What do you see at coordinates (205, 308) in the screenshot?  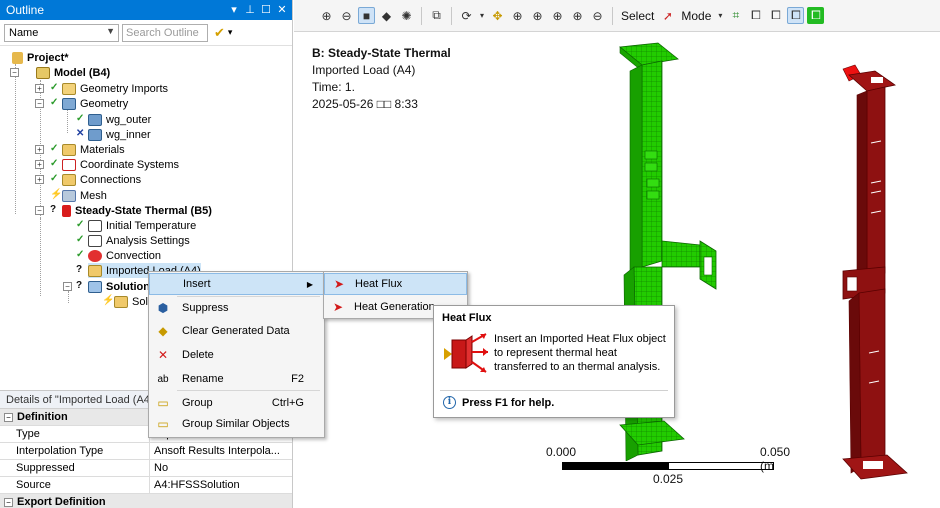 I see `menu-label: Suppress` at bounding box center [205, 308].